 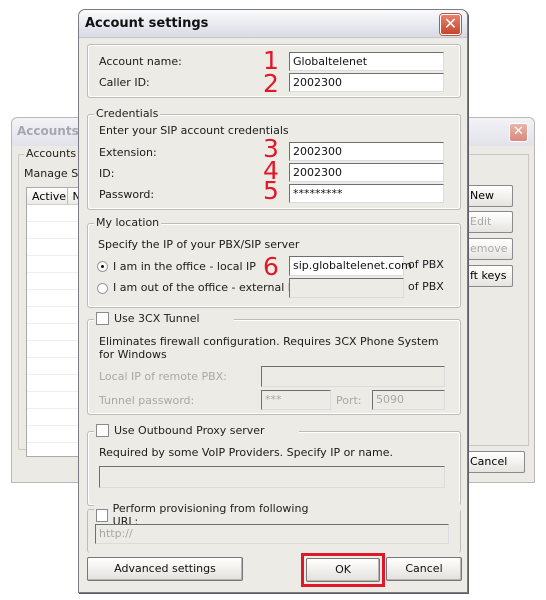 I want to click on accounts-list-header: Active N, so click(x=56, y=196).